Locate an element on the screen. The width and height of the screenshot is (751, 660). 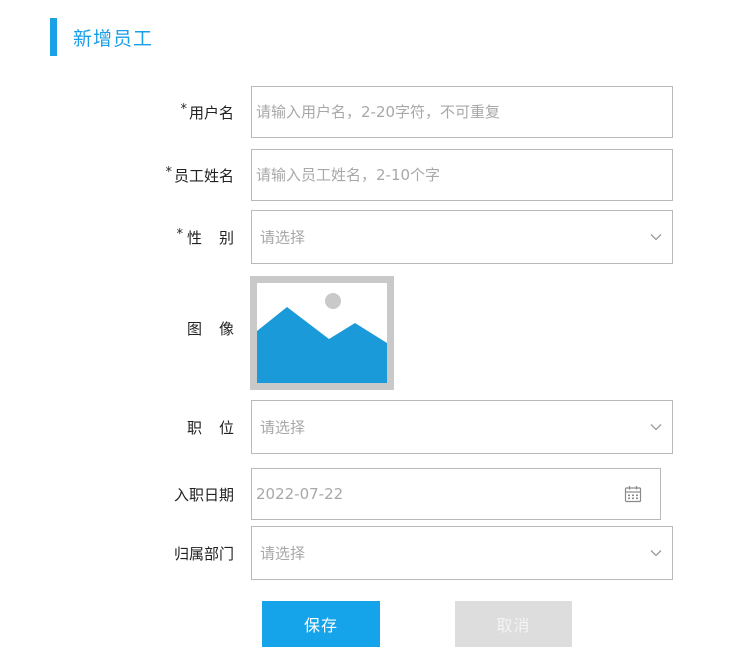
image-placeholder is located at coordinates (322, 333).